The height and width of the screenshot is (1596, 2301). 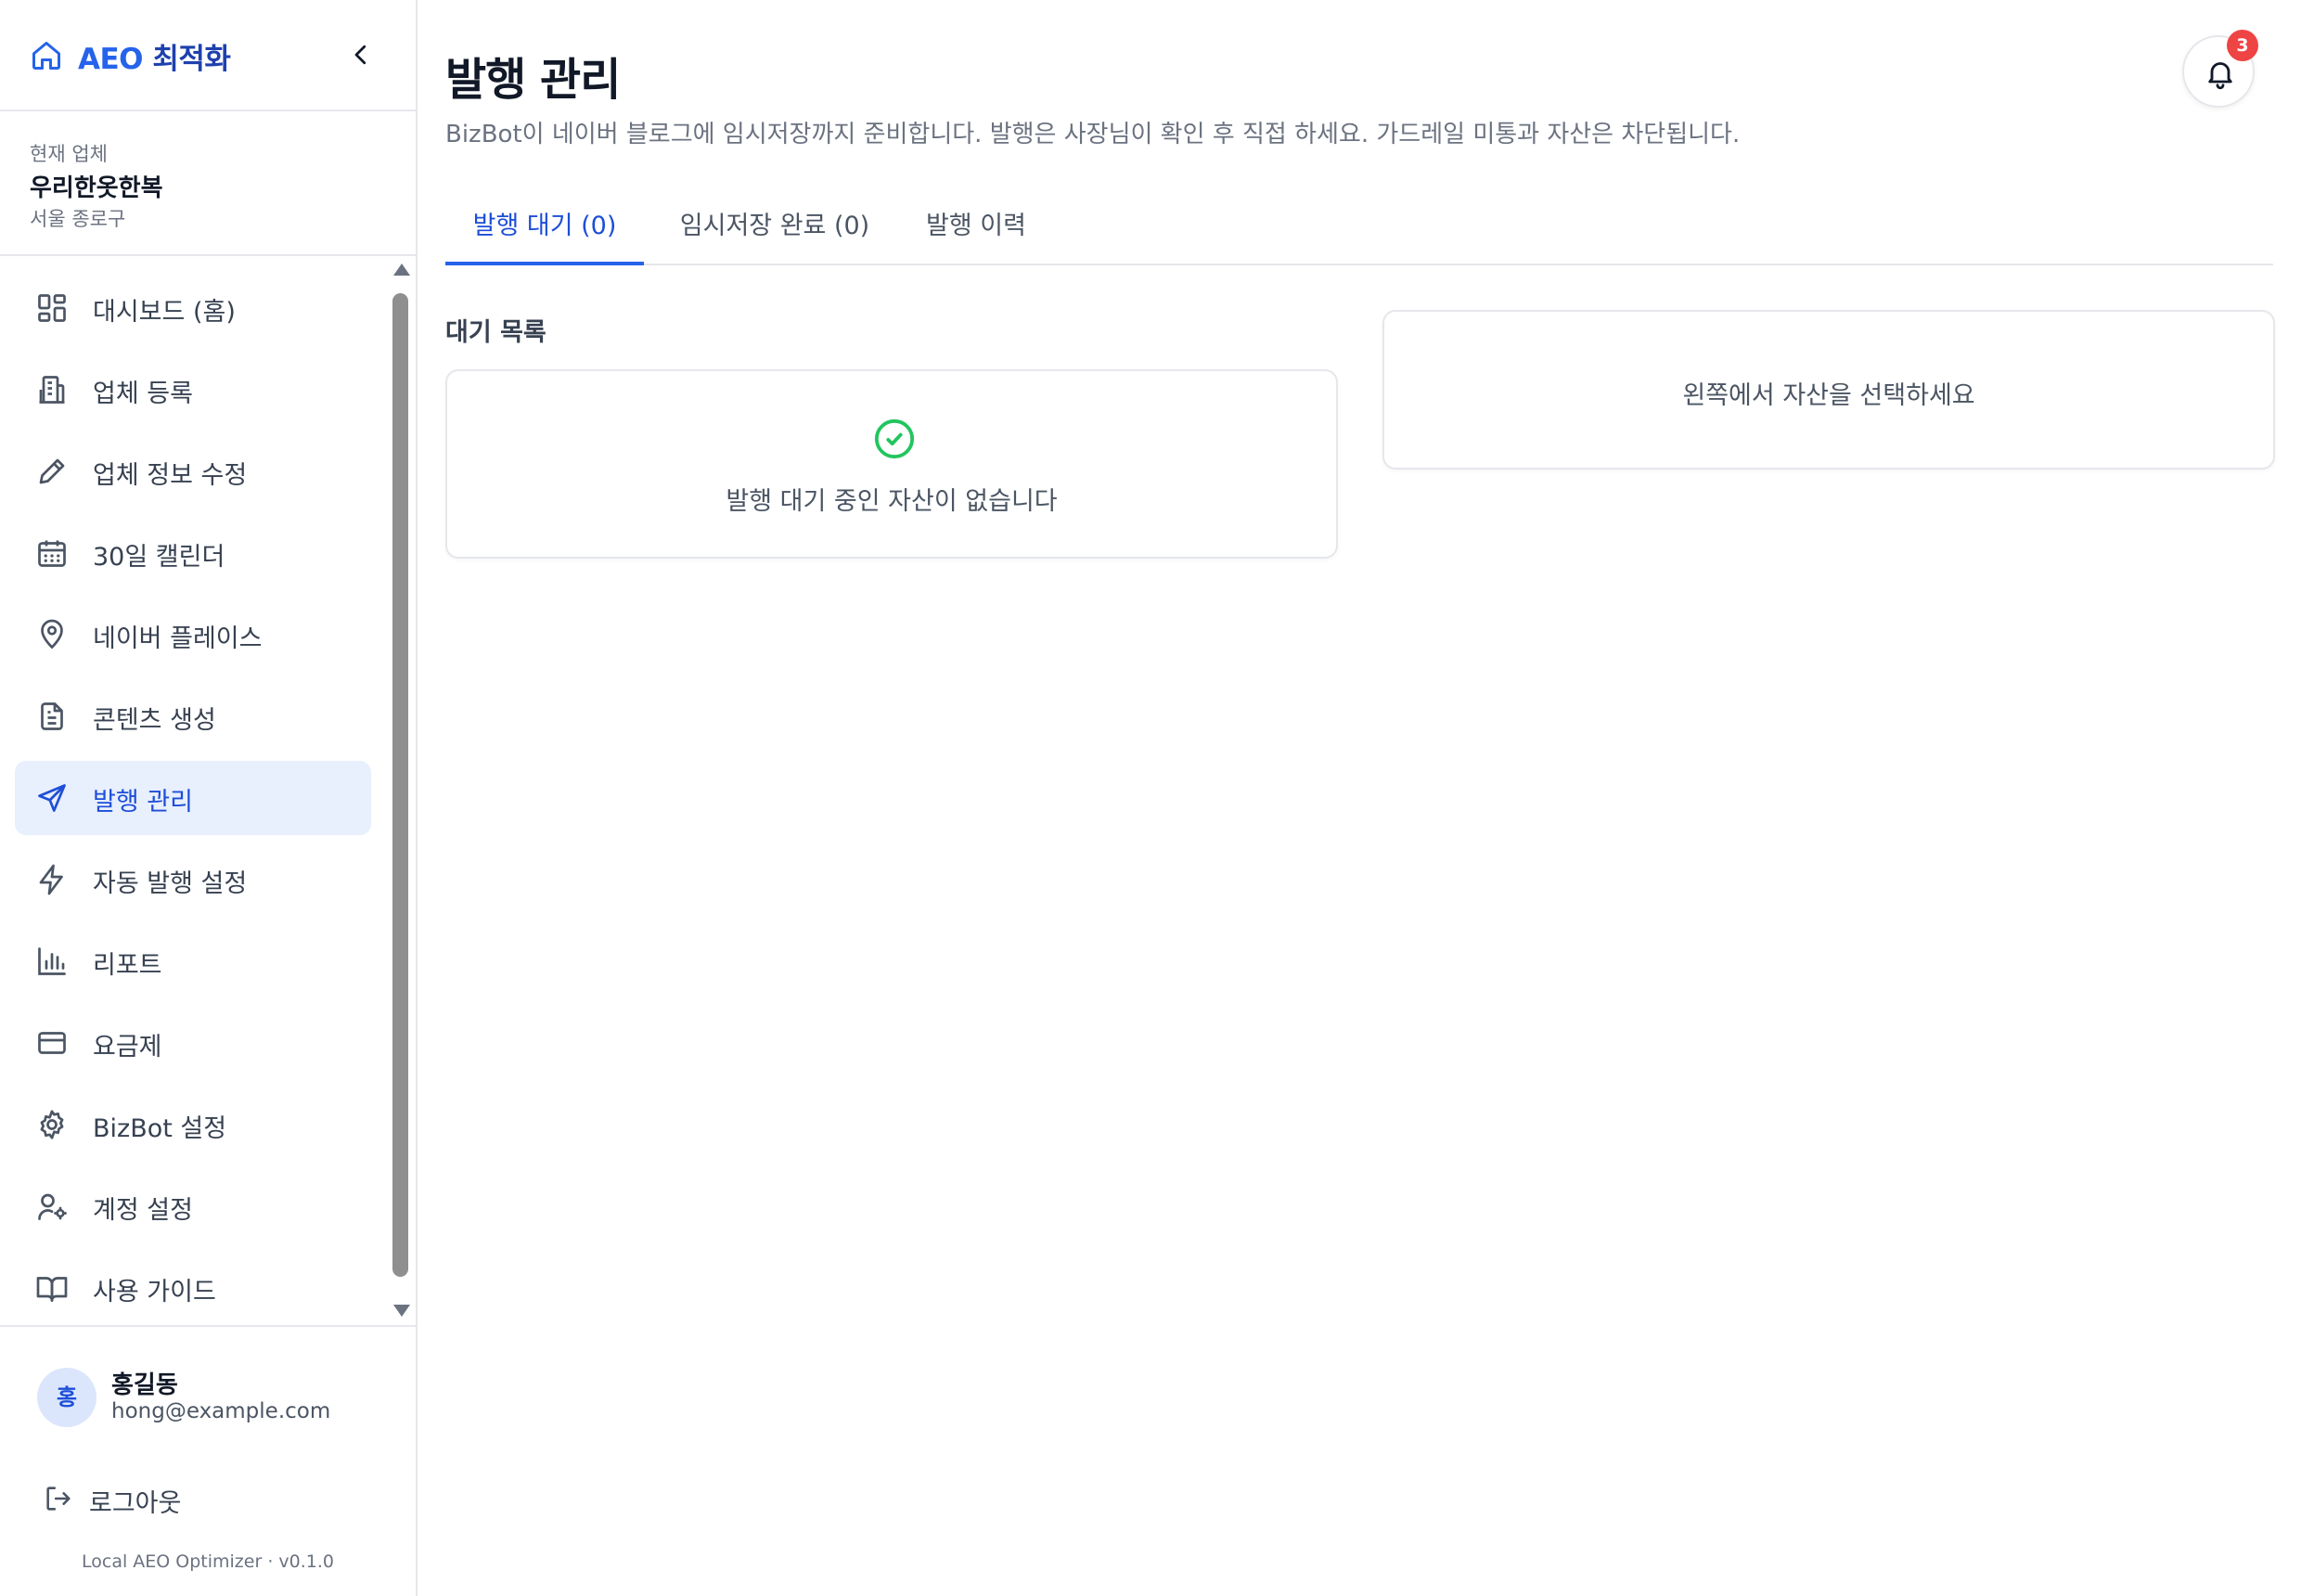 What do you see at coordinates (59, 1499) in the screenshot?
I see `logout-icon` at bounding box center [59, 1499].